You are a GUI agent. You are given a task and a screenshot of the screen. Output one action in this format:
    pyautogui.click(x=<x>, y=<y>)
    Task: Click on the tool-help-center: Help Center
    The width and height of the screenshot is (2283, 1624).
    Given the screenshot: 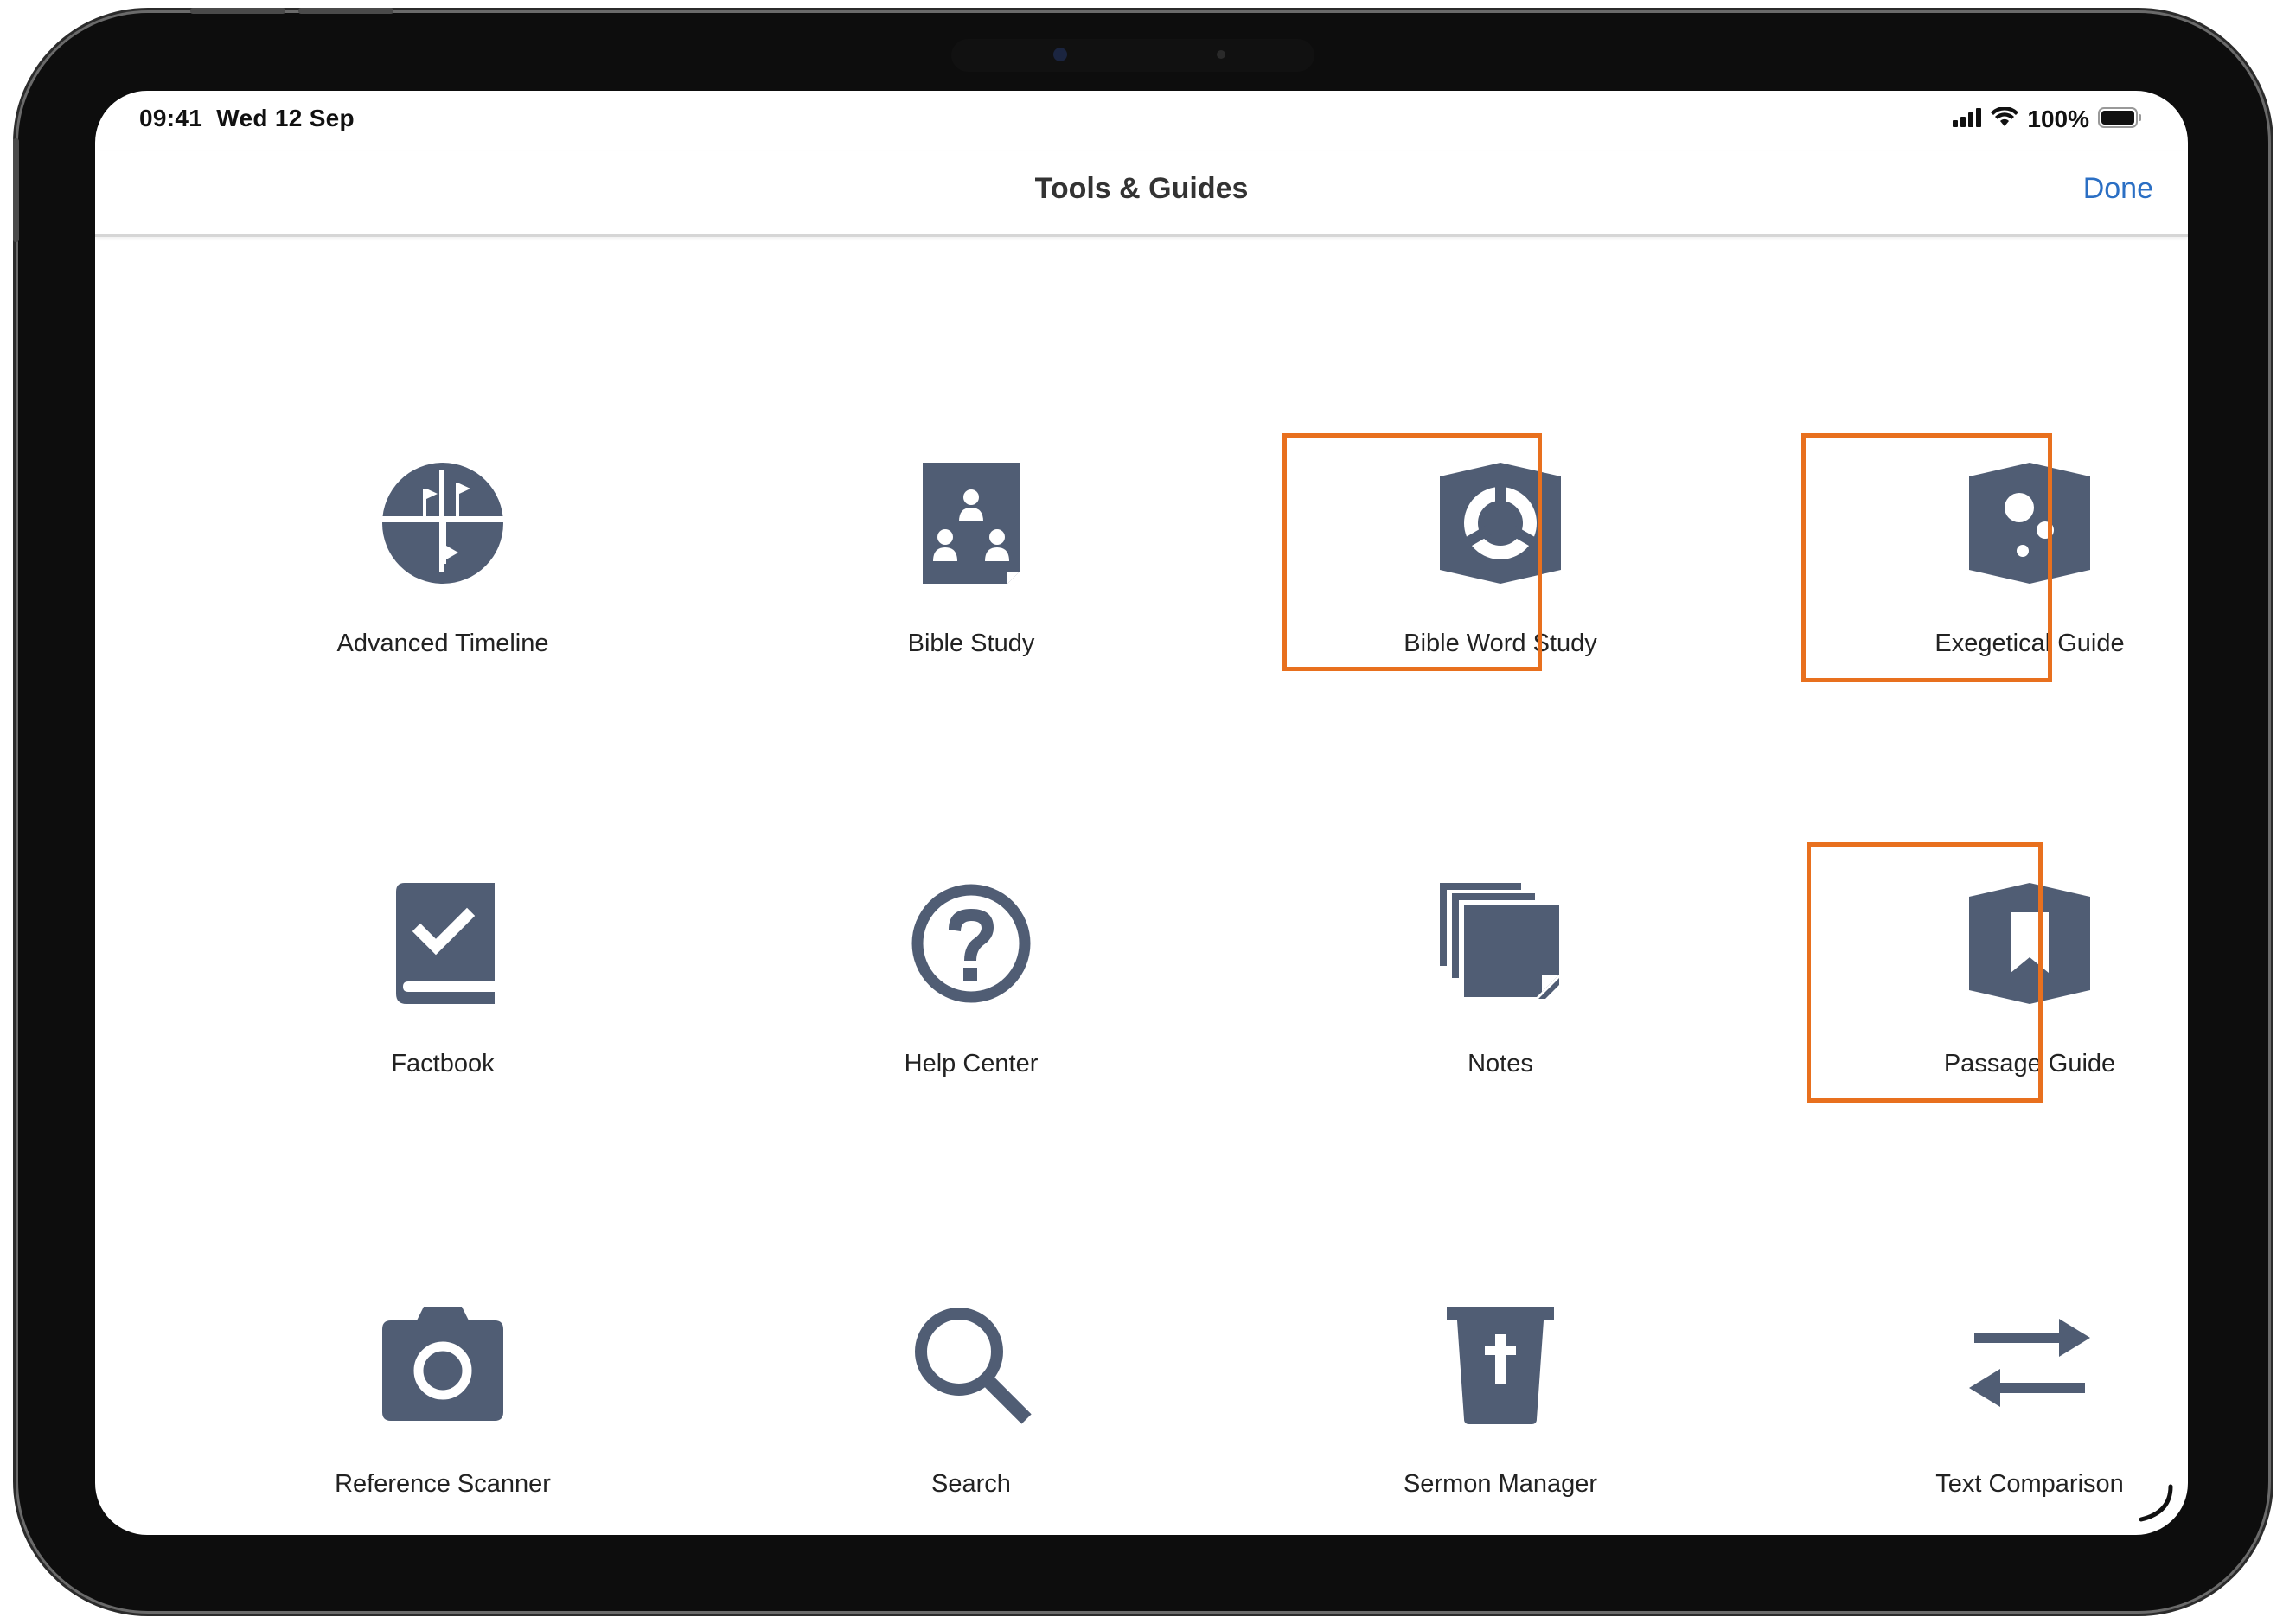 What is the action you would take?
    pyautogui.click(x=971, y=1004)
    